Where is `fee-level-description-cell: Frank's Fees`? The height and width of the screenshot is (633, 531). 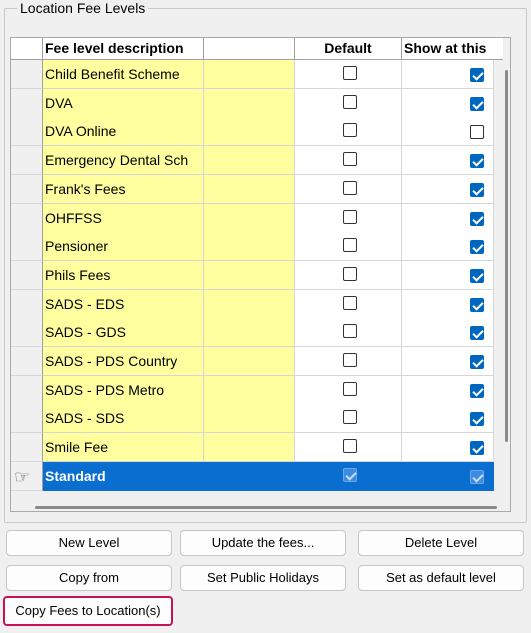 fee-level-description-cell: Frank's Fees is located at coordinates (123, 189).